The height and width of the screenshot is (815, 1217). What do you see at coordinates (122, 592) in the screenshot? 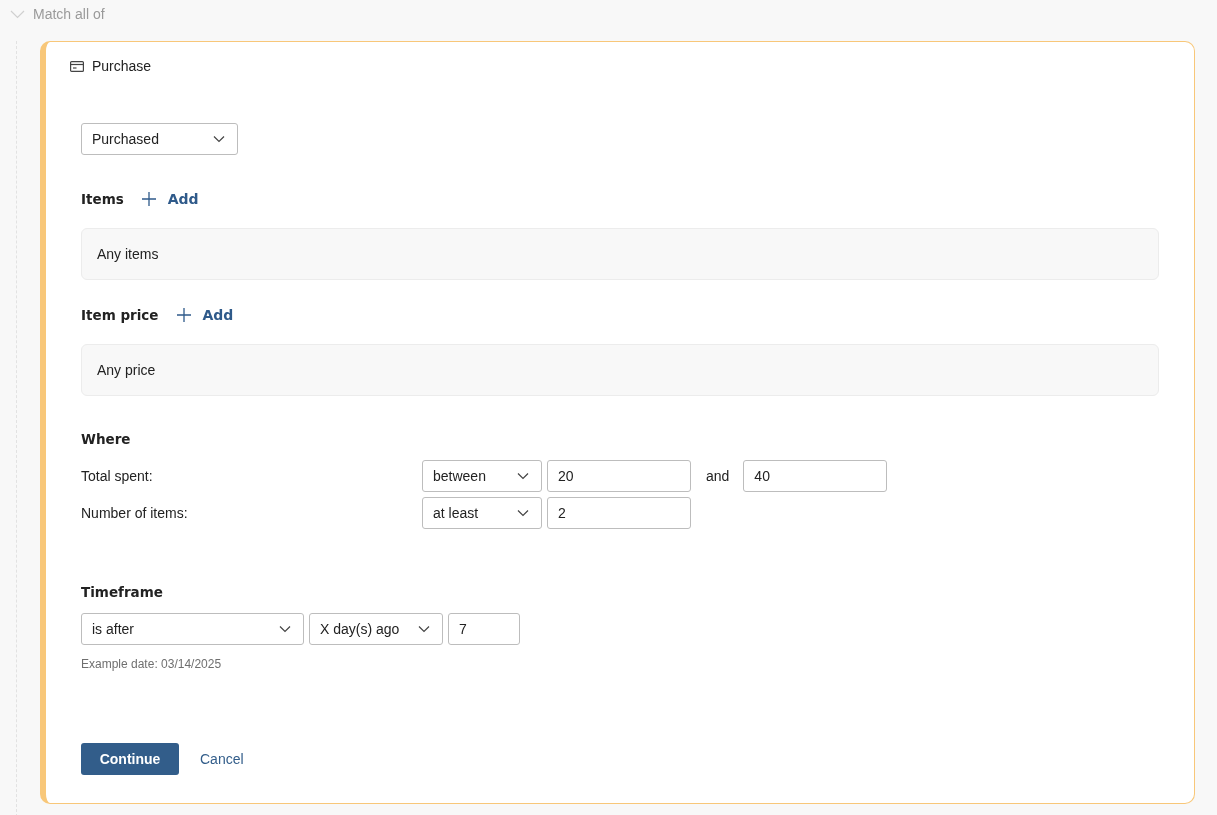
I see `section-title: Timeframe` at bounding box center [122, 592].